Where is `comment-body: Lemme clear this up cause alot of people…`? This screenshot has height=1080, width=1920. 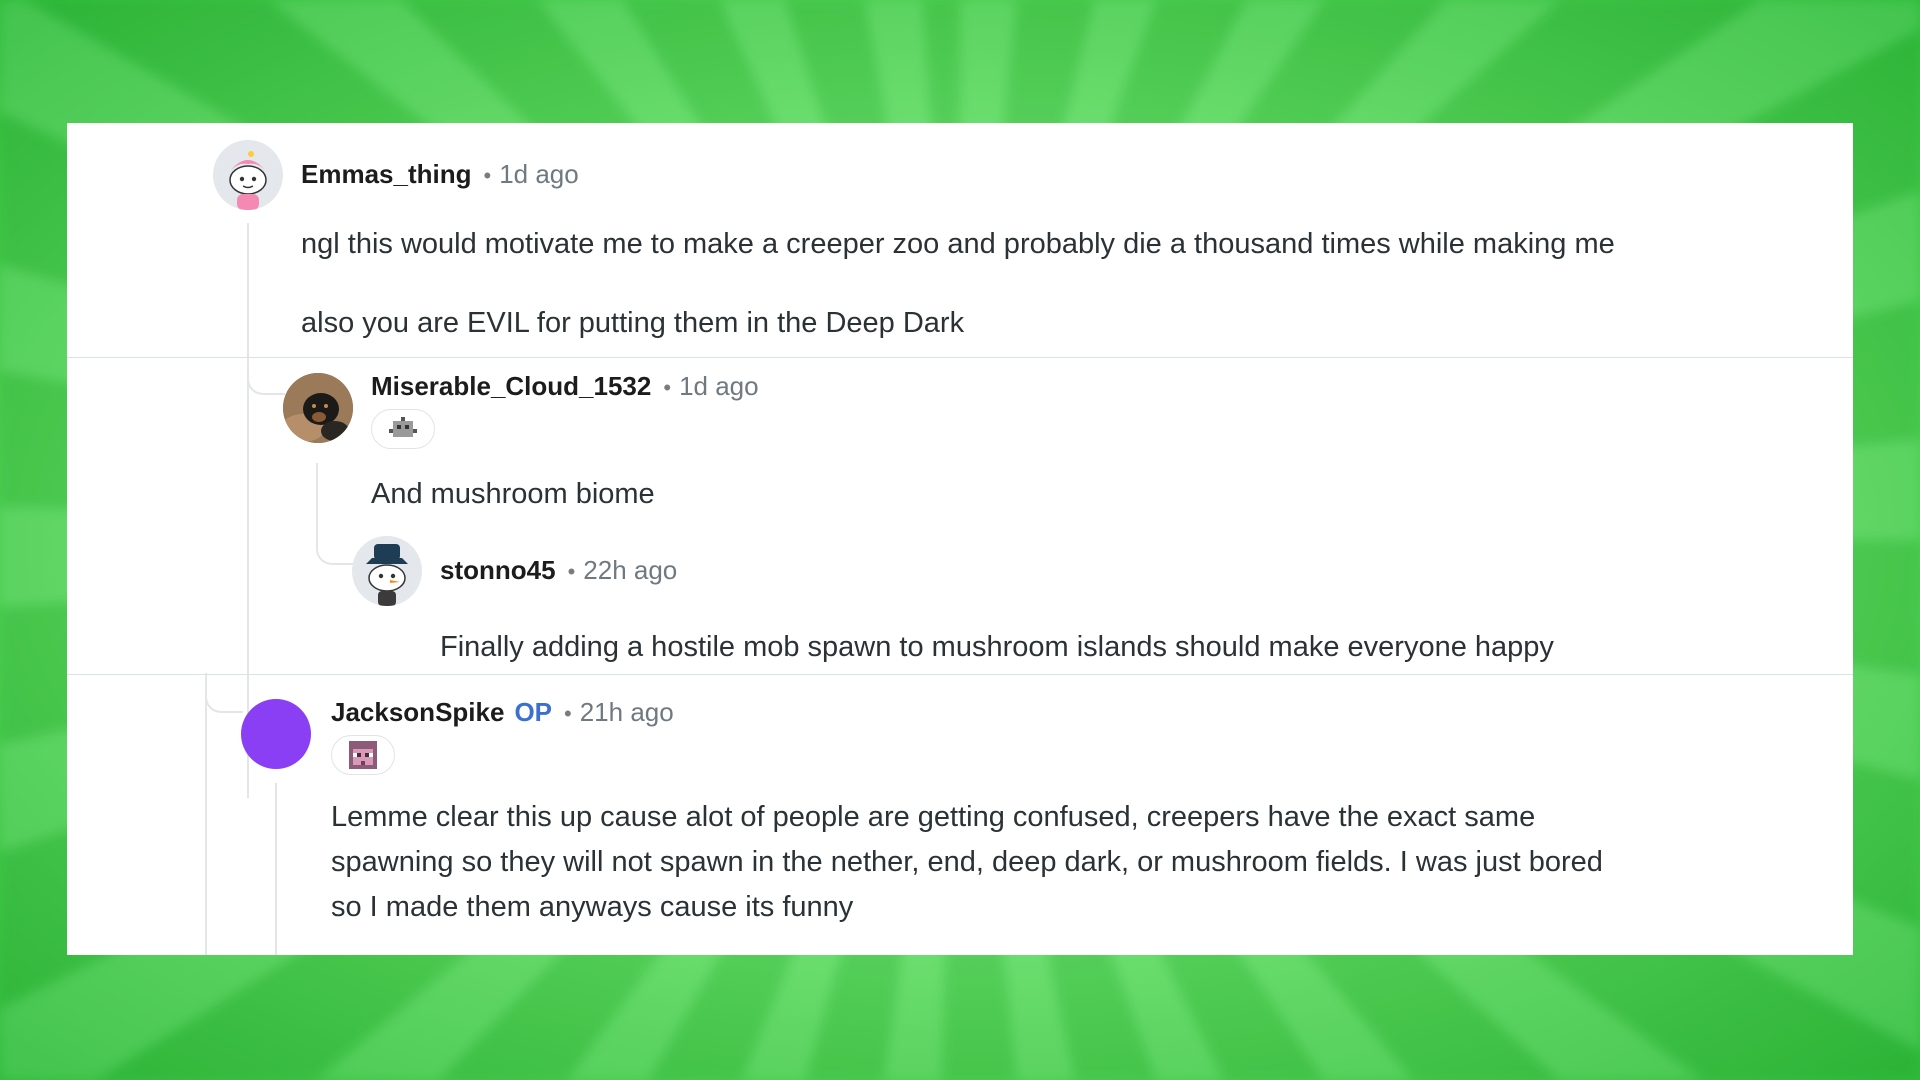 comment-body: Lemme clear this up cause alot of people… is located at coordinates (1081, 862).